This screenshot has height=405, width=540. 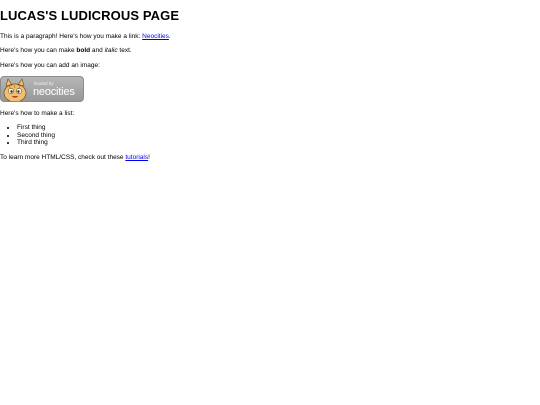 I want to click on example-list: First thing Second thing Third thing, so click(x=27, y=135).